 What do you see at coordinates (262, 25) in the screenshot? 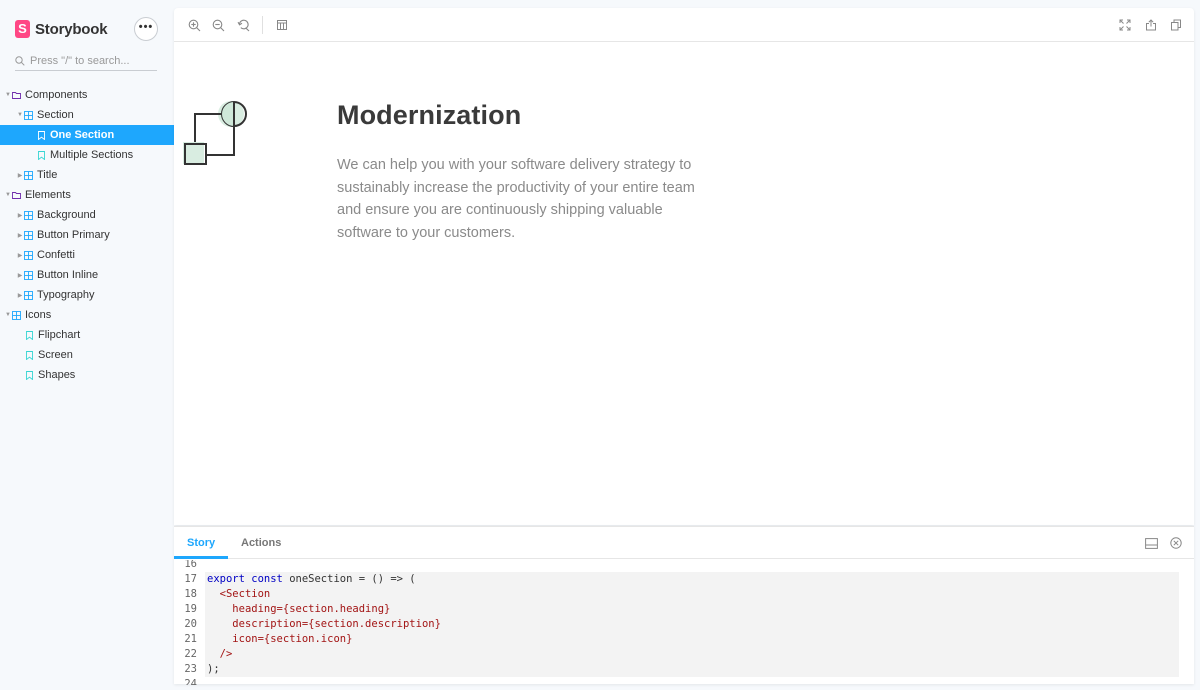
I see `toolbar-divider` at bounding box center [262, 25].